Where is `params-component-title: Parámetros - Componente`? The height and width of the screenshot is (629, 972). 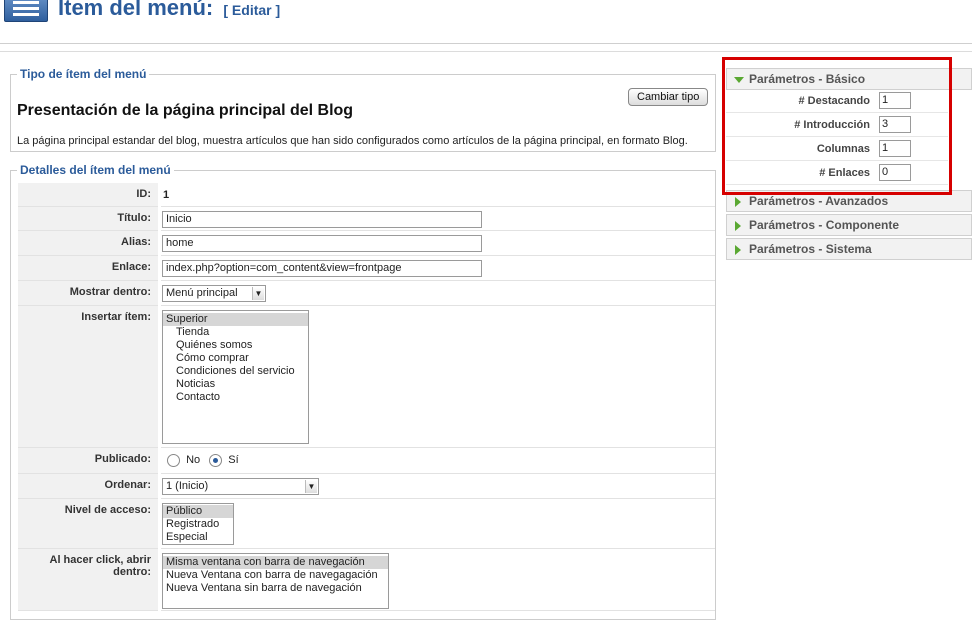 params-component-title: Parámetros - Componente is located at coordinates (824, 225).